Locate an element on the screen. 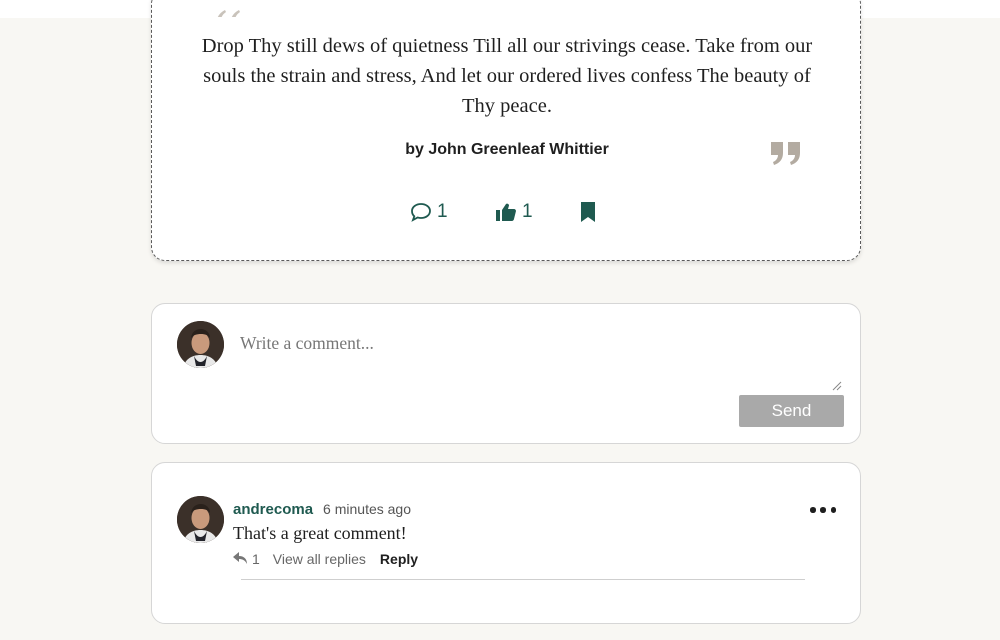 This screenshot has width=1000, height=640. bookmark-button is located at coordinates (588, 212).